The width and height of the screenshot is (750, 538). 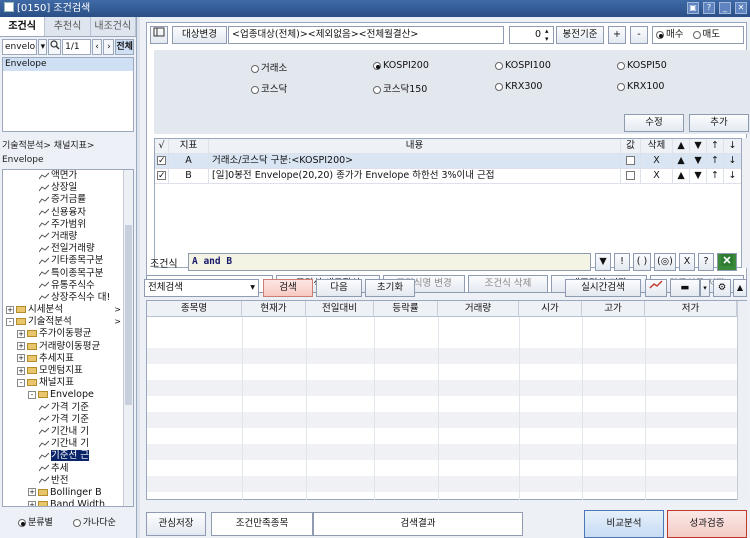 I want to click on market-kospi-exchange: 거래소, so click(x=269, y=67).